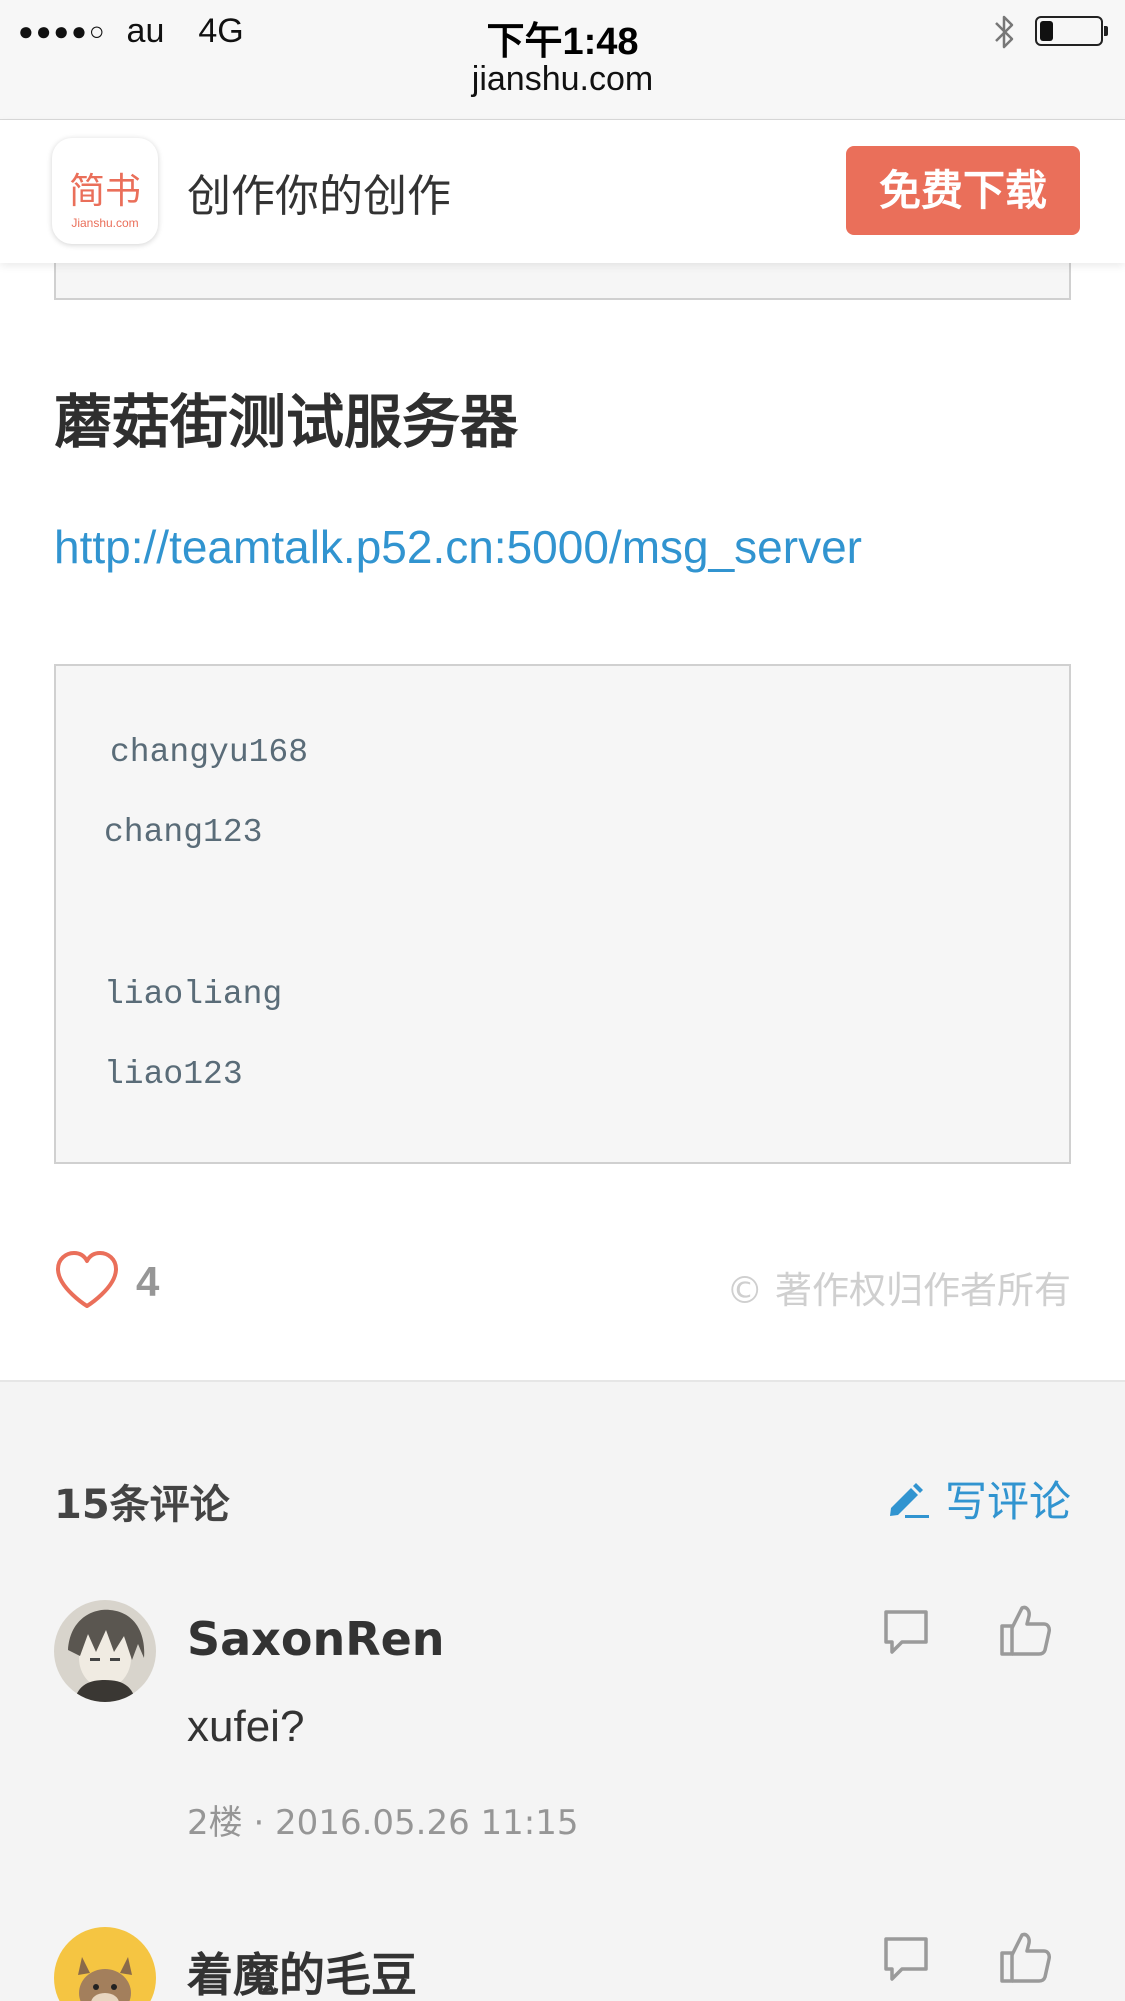 The width and height of the screenshot is (1125, 2001). What do you see at coordinates (562, 1964) in the screenshot?
I see `comment-item: 着魔的毛豆` at bounding box center [562, 1964].